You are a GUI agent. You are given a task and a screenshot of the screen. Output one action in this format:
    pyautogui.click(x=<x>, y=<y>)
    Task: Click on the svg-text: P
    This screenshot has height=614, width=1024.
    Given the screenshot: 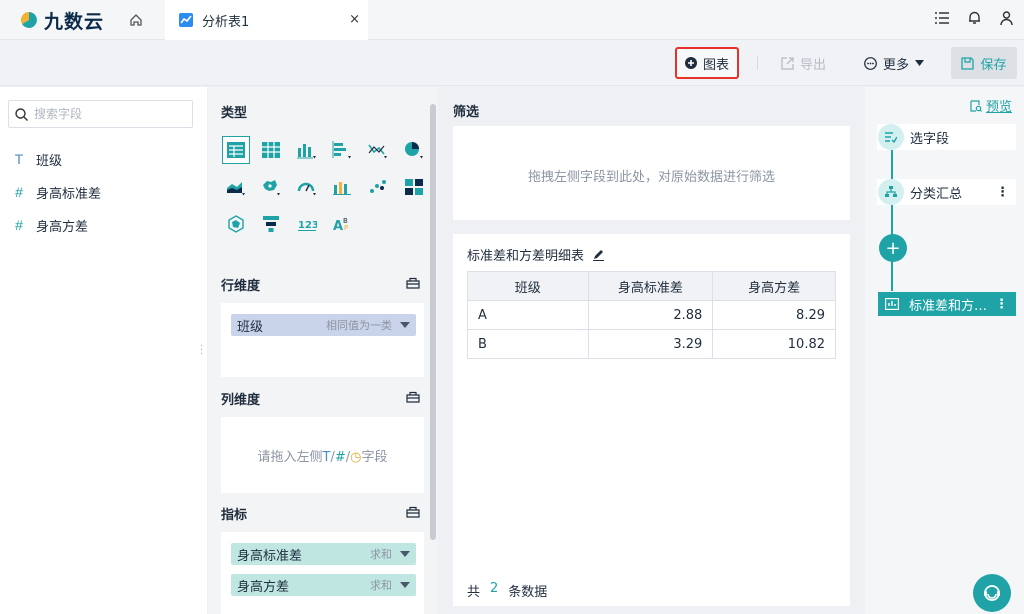 What is the action you would take?
    pyautogui.click(x=346, y=228)
    